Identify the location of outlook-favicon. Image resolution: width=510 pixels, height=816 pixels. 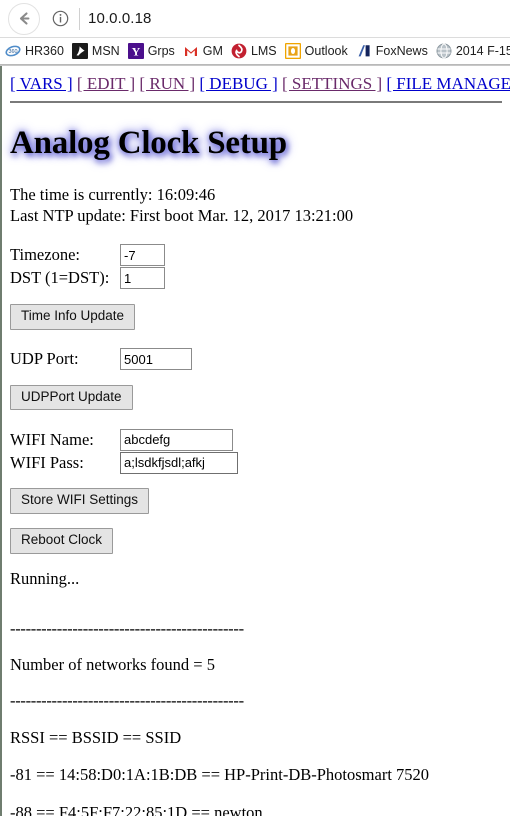
(292, 51).